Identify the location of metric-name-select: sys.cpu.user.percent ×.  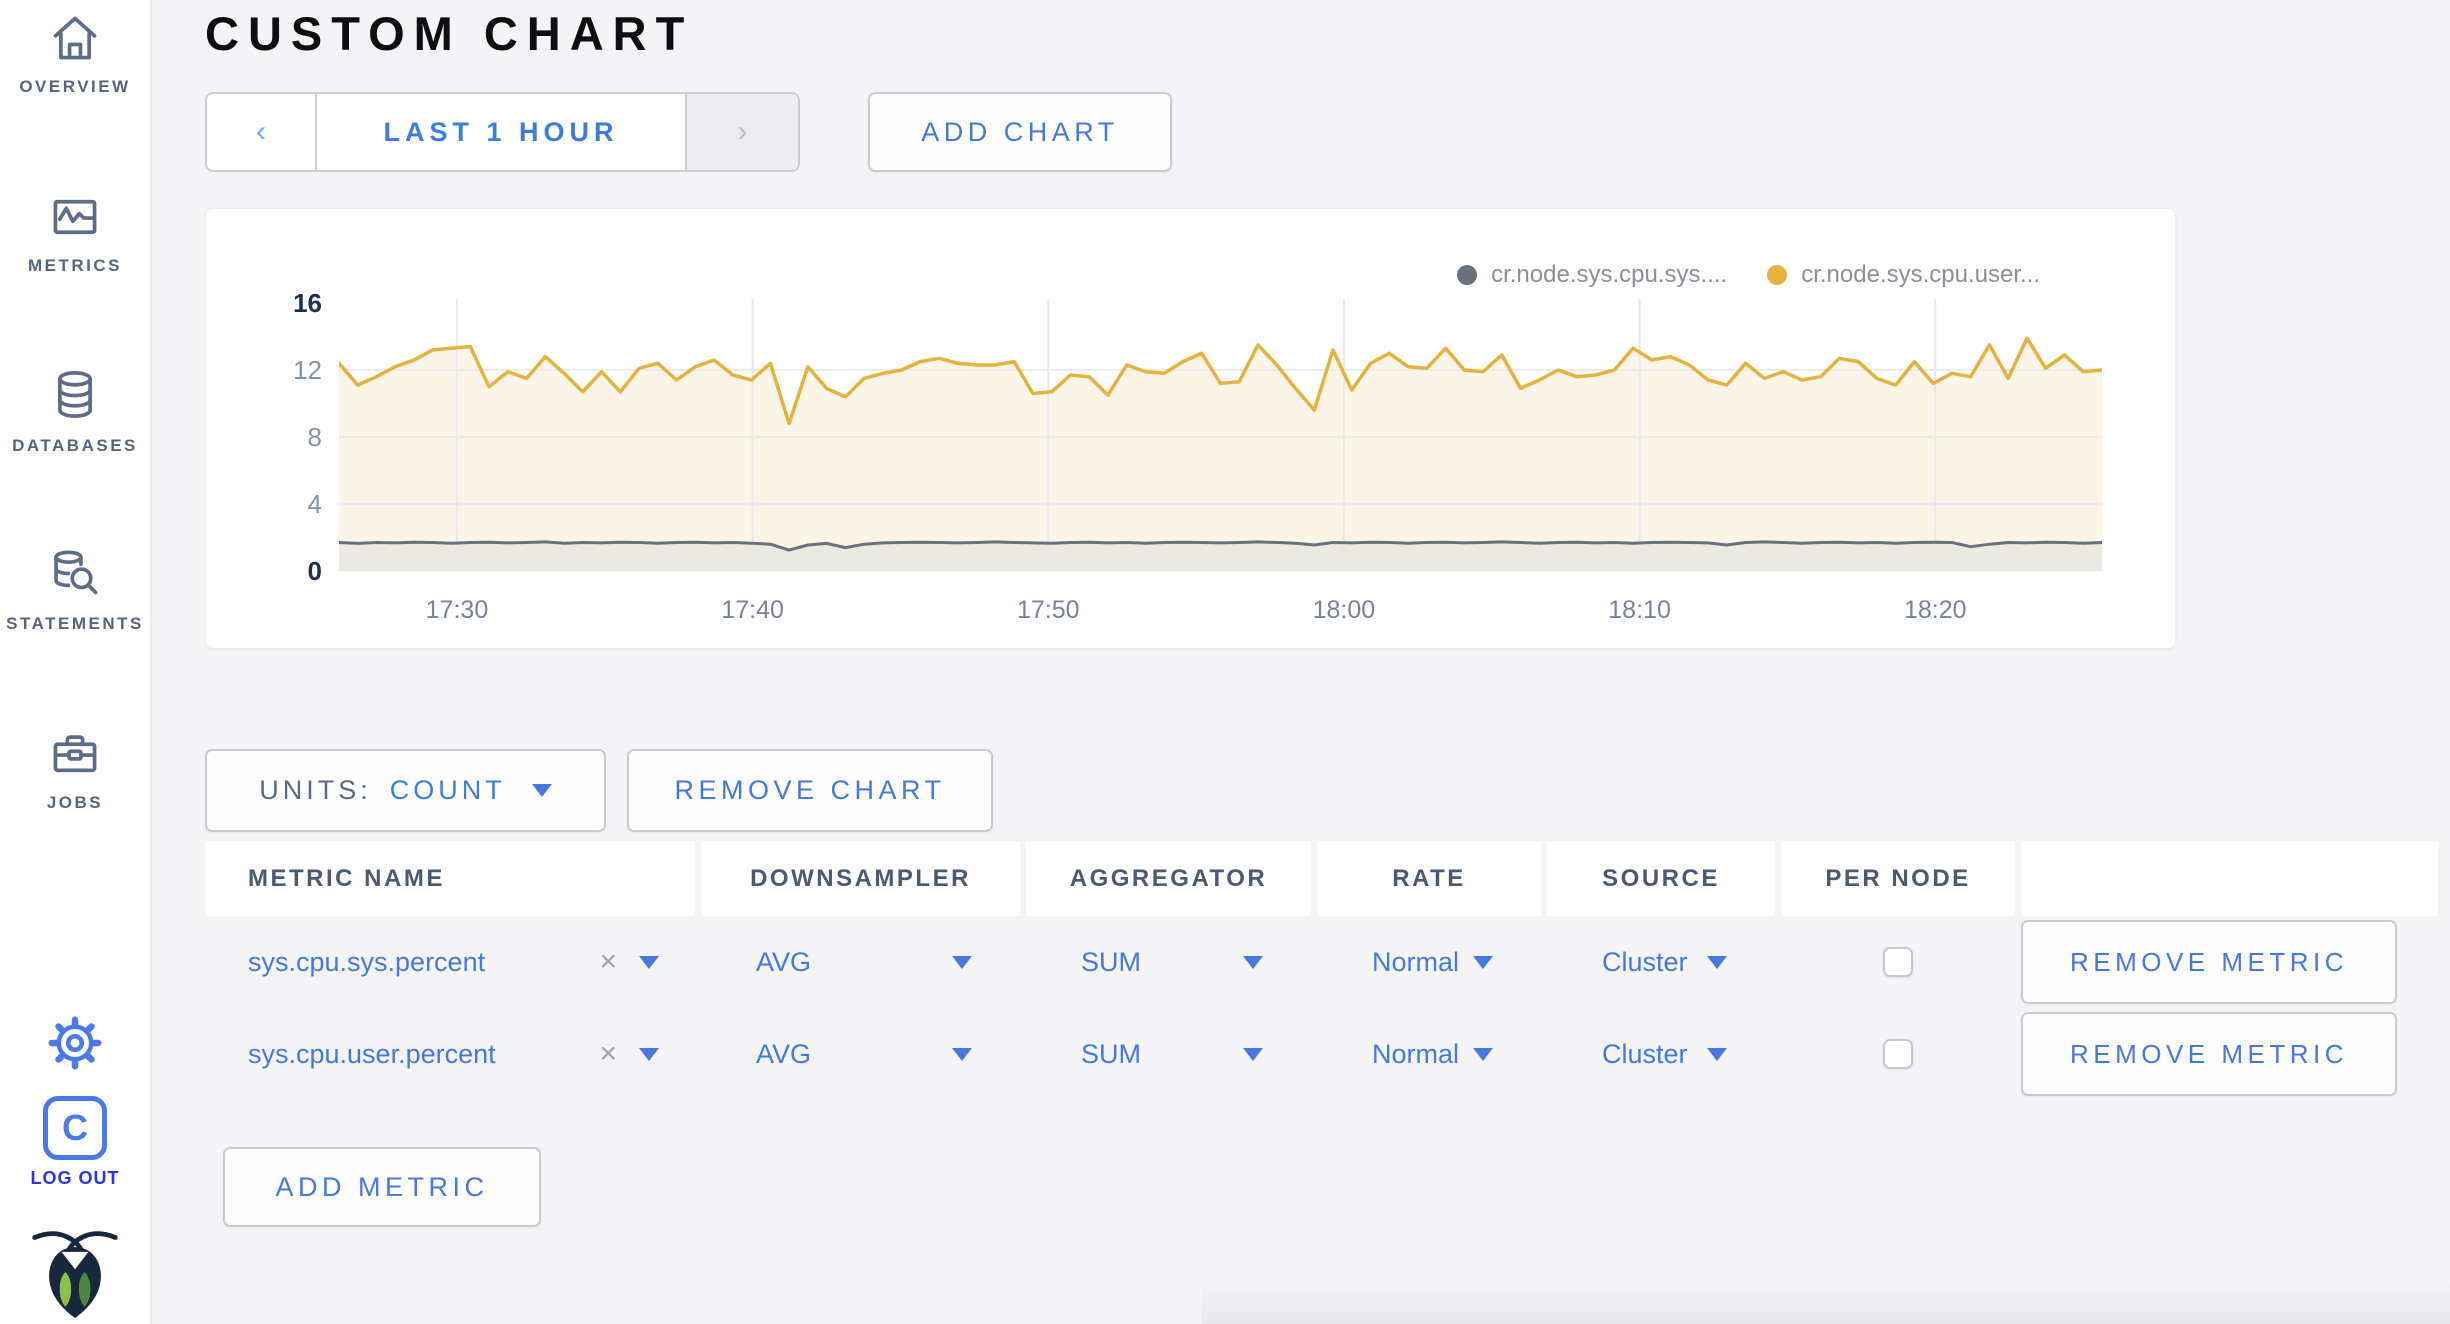
(450, 1054).